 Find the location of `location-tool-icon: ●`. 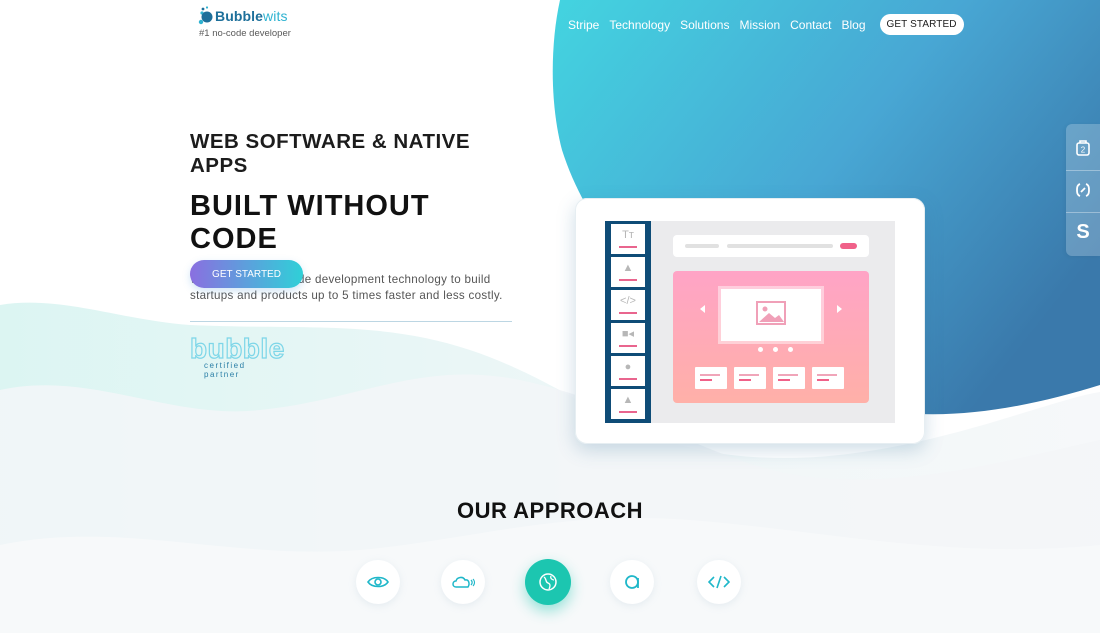

location-tool-icon: ● is located at coordinates (628, 371).